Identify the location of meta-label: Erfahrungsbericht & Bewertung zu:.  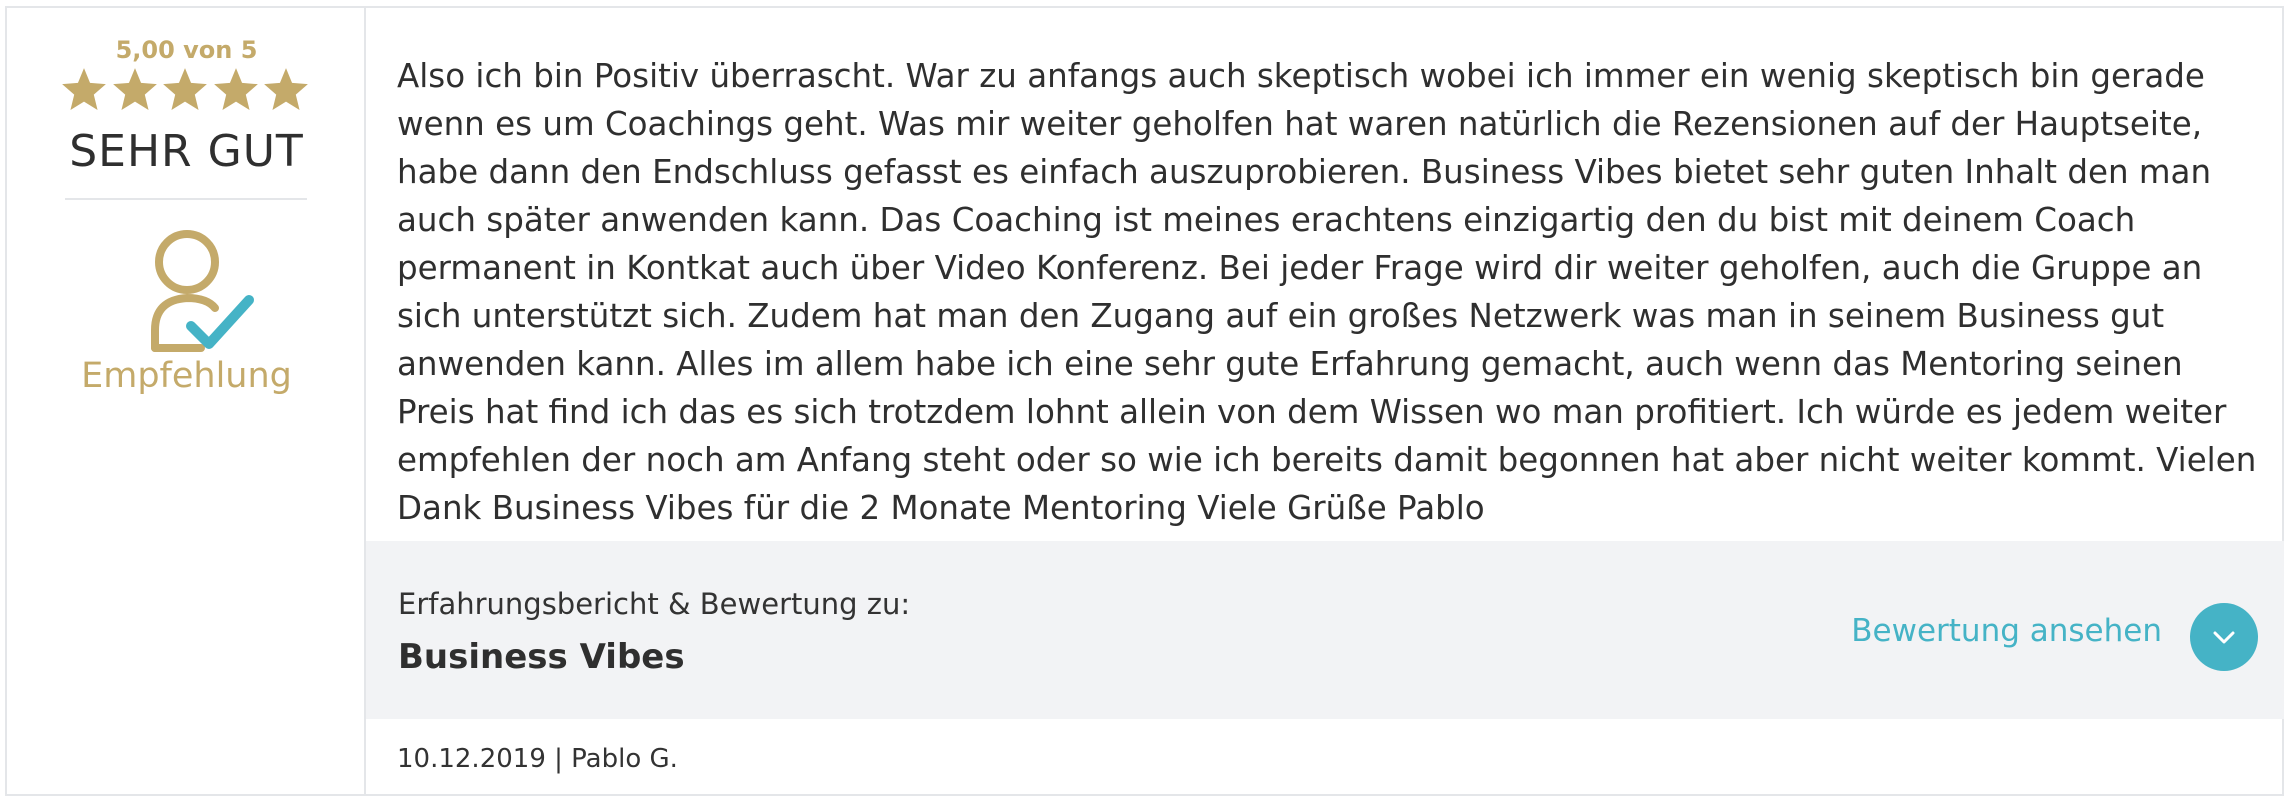
(654, 604).